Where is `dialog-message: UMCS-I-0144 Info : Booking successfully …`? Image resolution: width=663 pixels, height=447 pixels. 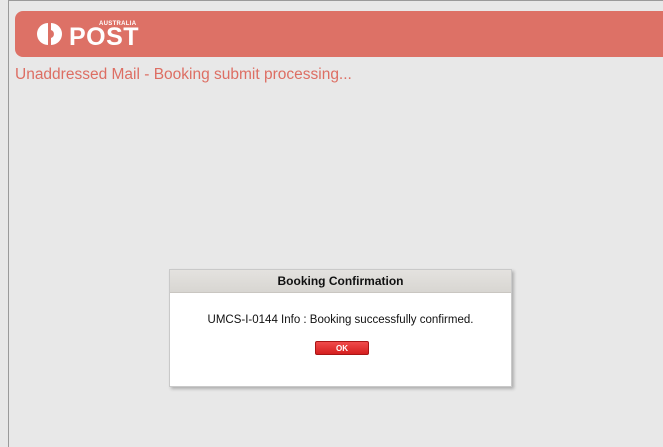
dialog-message: UMCS-I-0144 Info : Booking successfully … is located at coordinates (340, 320).